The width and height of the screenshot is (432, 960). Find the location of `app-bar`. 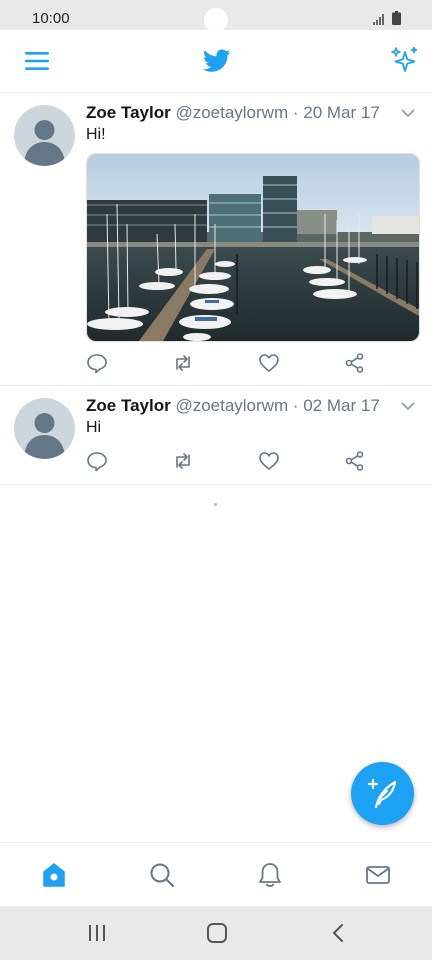

app-bar is located at coordinates (216, 61).